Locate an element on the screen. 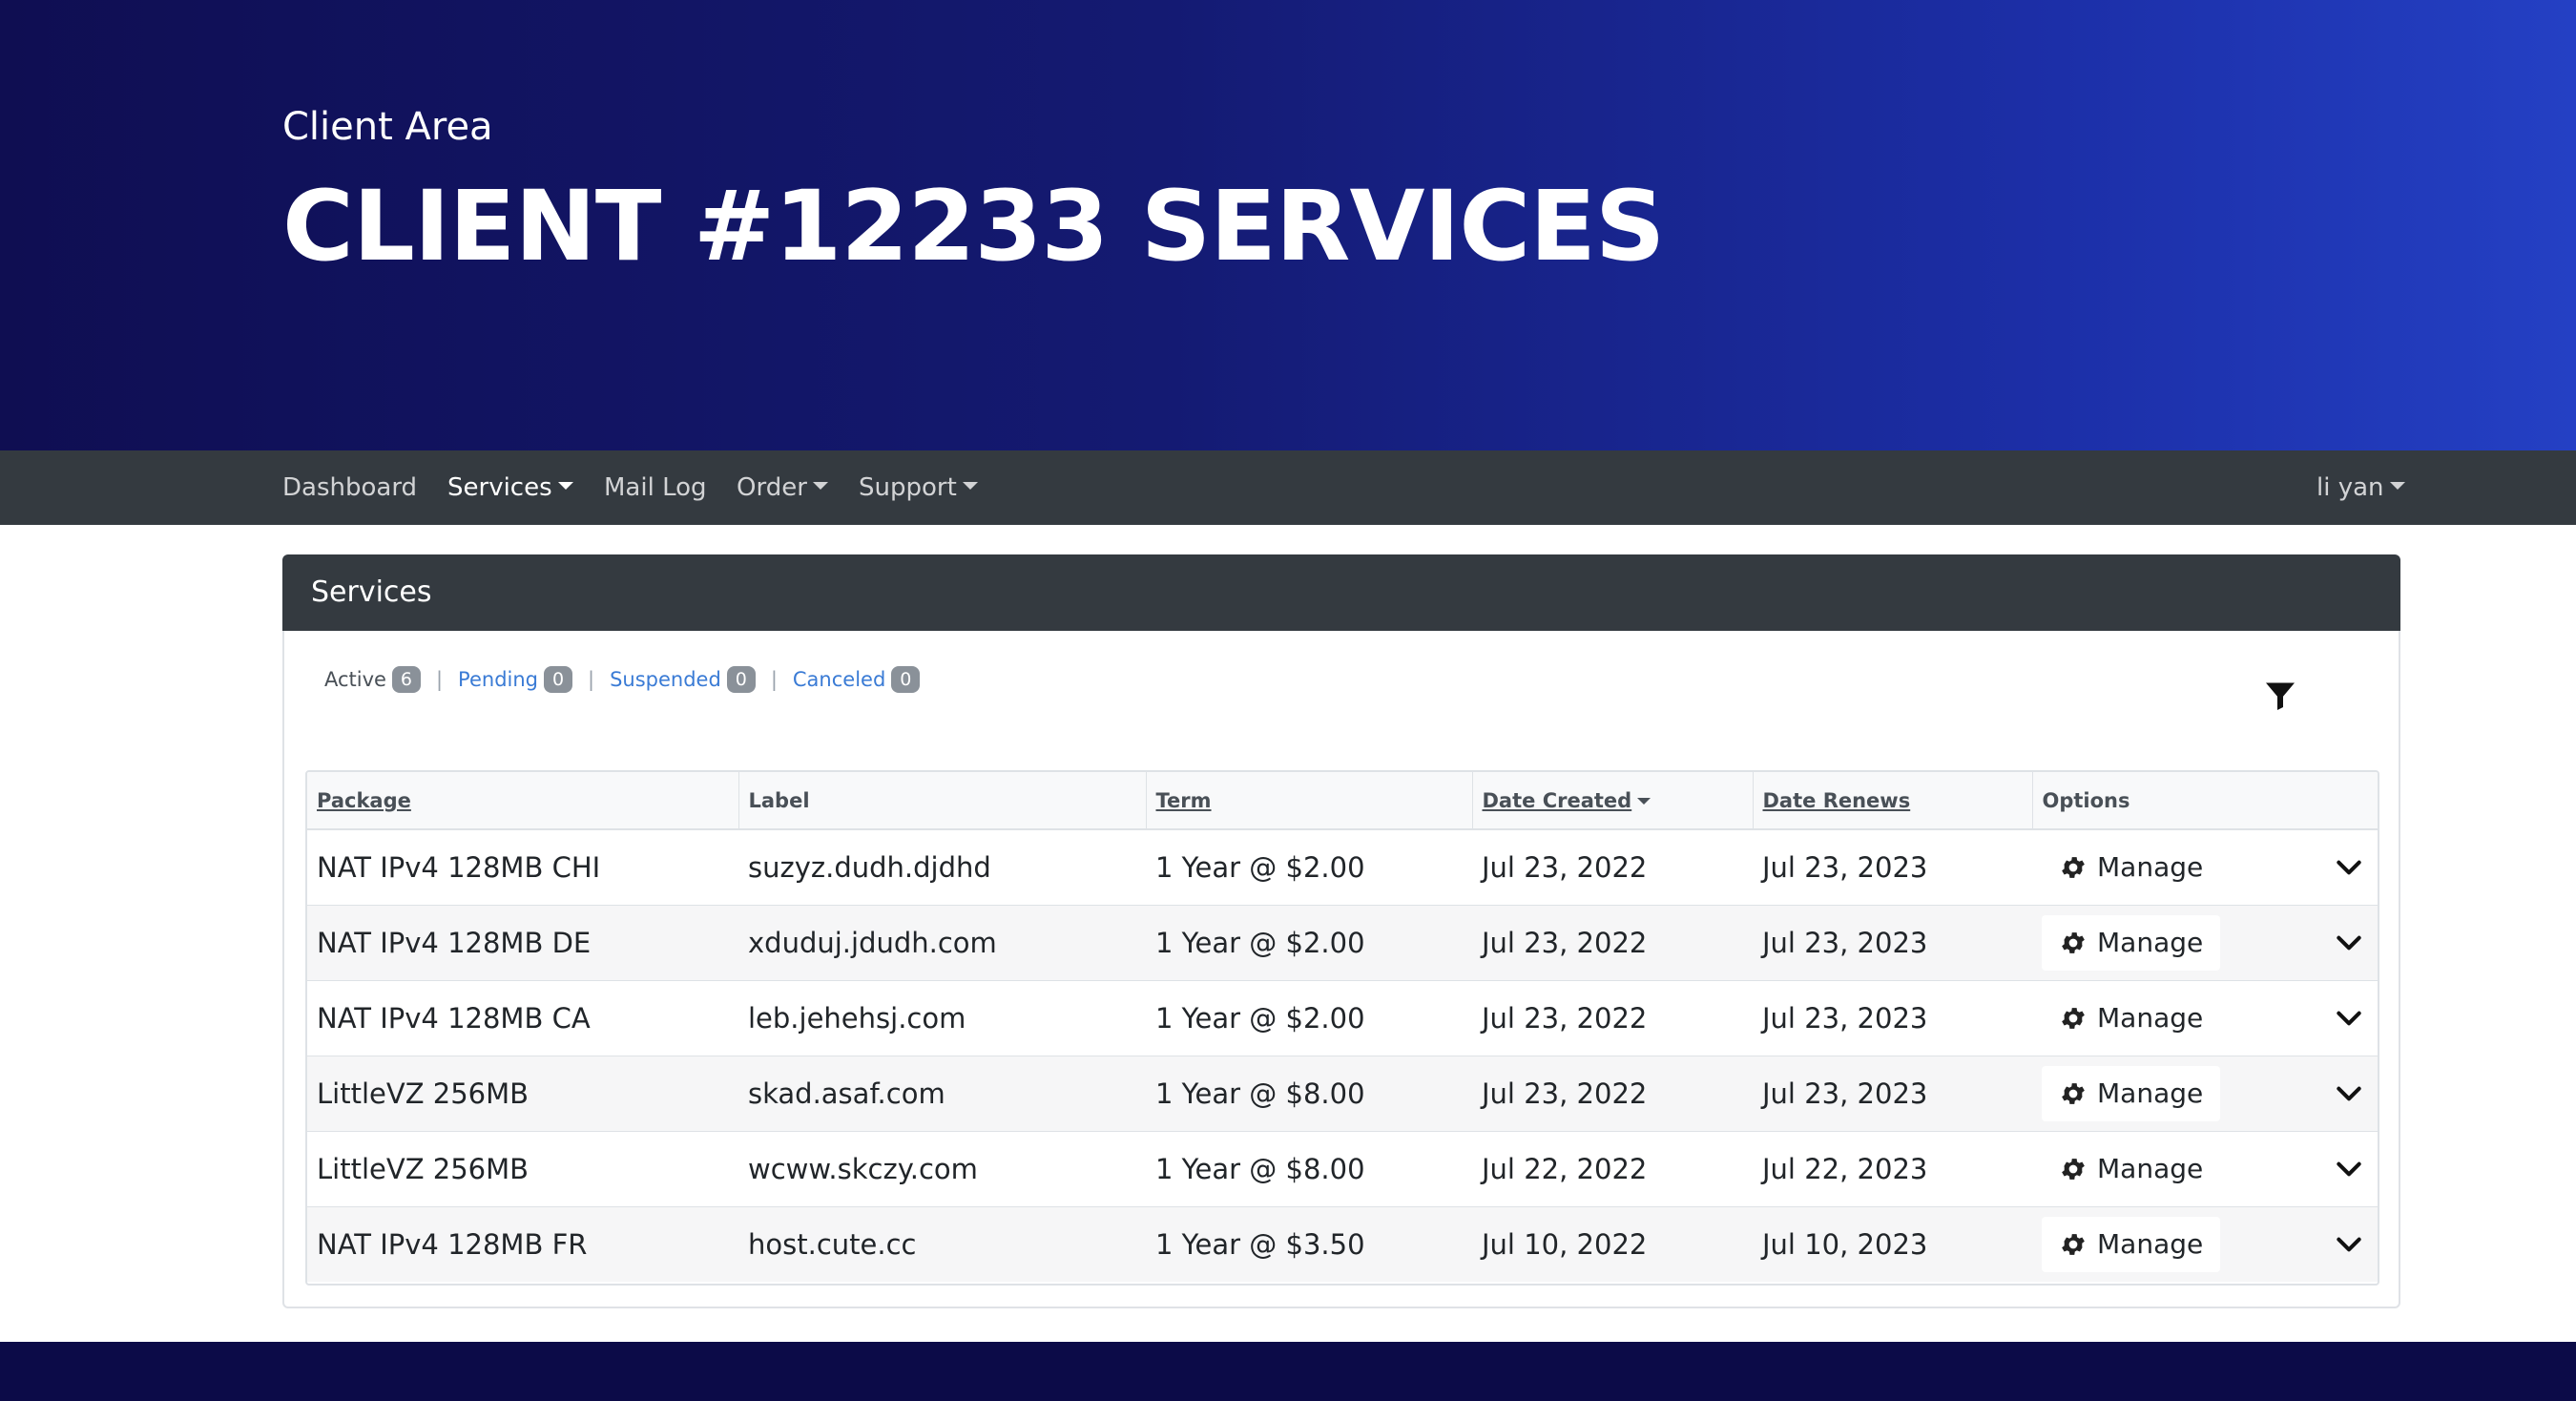 Image resolution: width=2576 pixels, height=1401 pixels. filter-active-label: Active is located at coordinates (355, 679).